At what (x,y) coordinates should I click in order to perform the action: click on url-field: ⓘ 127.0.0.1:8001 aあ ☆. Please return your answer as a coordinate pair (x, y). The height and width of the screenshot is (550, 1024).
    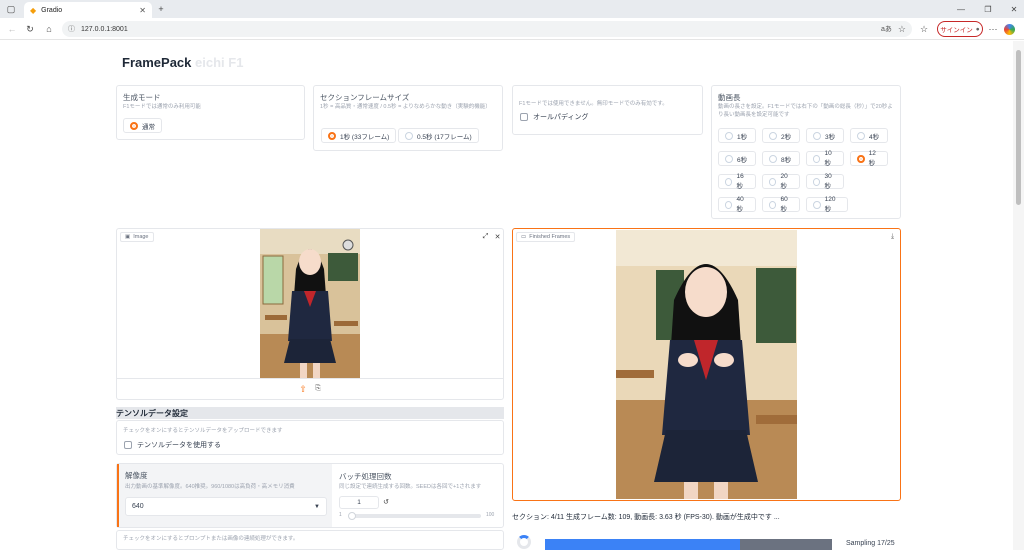
    Looking at the image, I should click on (487, 29).